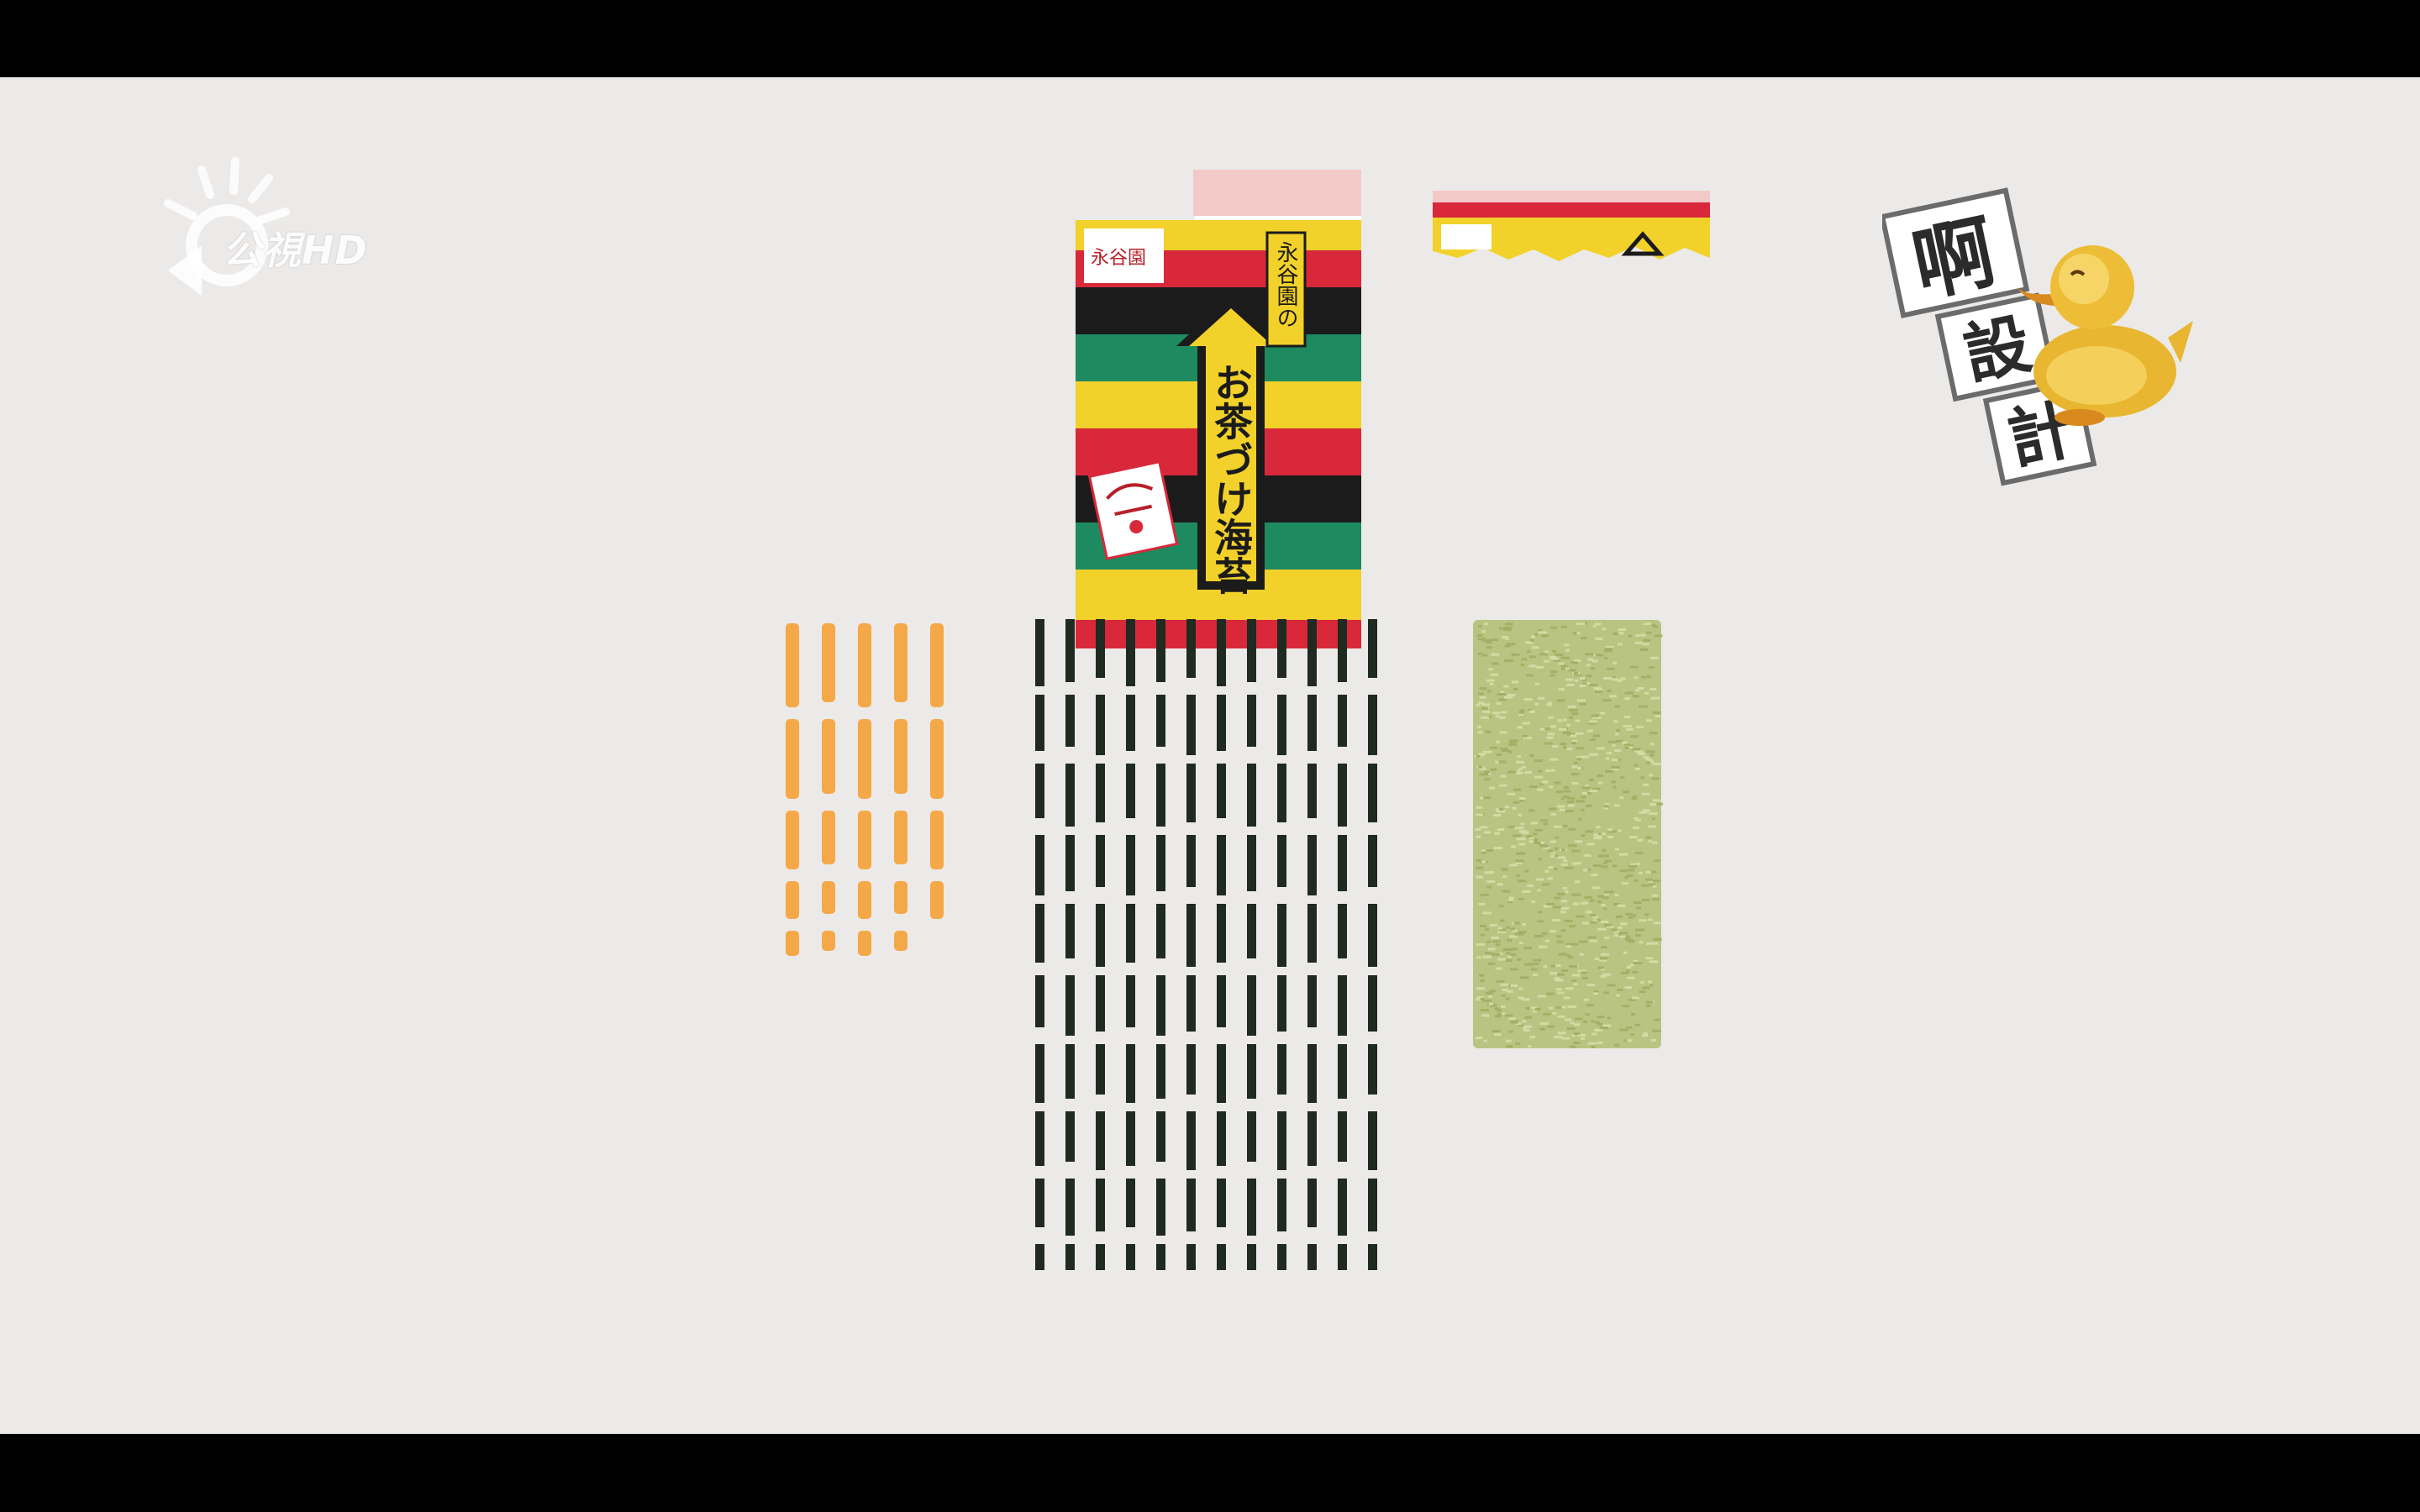 The height and width of the screenshot is (1512, 2420). I want to click on pts-channel-label: 公視HD, so click(295, 250).